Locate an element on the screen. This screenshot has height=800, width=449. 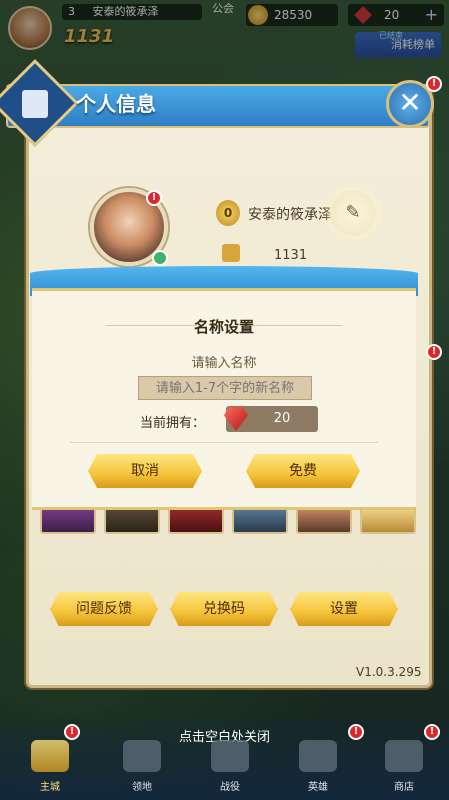
power-icon is located at coordinates (231, 253).